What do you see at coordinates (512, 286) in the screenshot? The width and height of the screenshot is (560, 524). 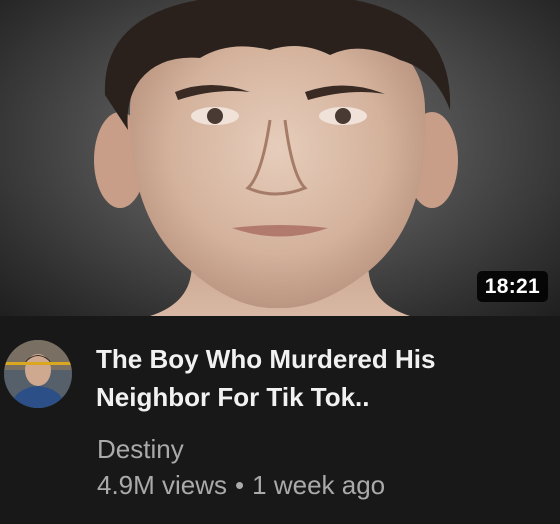 I see `duration-badge: 18:21` at bounding box center [512, 286].